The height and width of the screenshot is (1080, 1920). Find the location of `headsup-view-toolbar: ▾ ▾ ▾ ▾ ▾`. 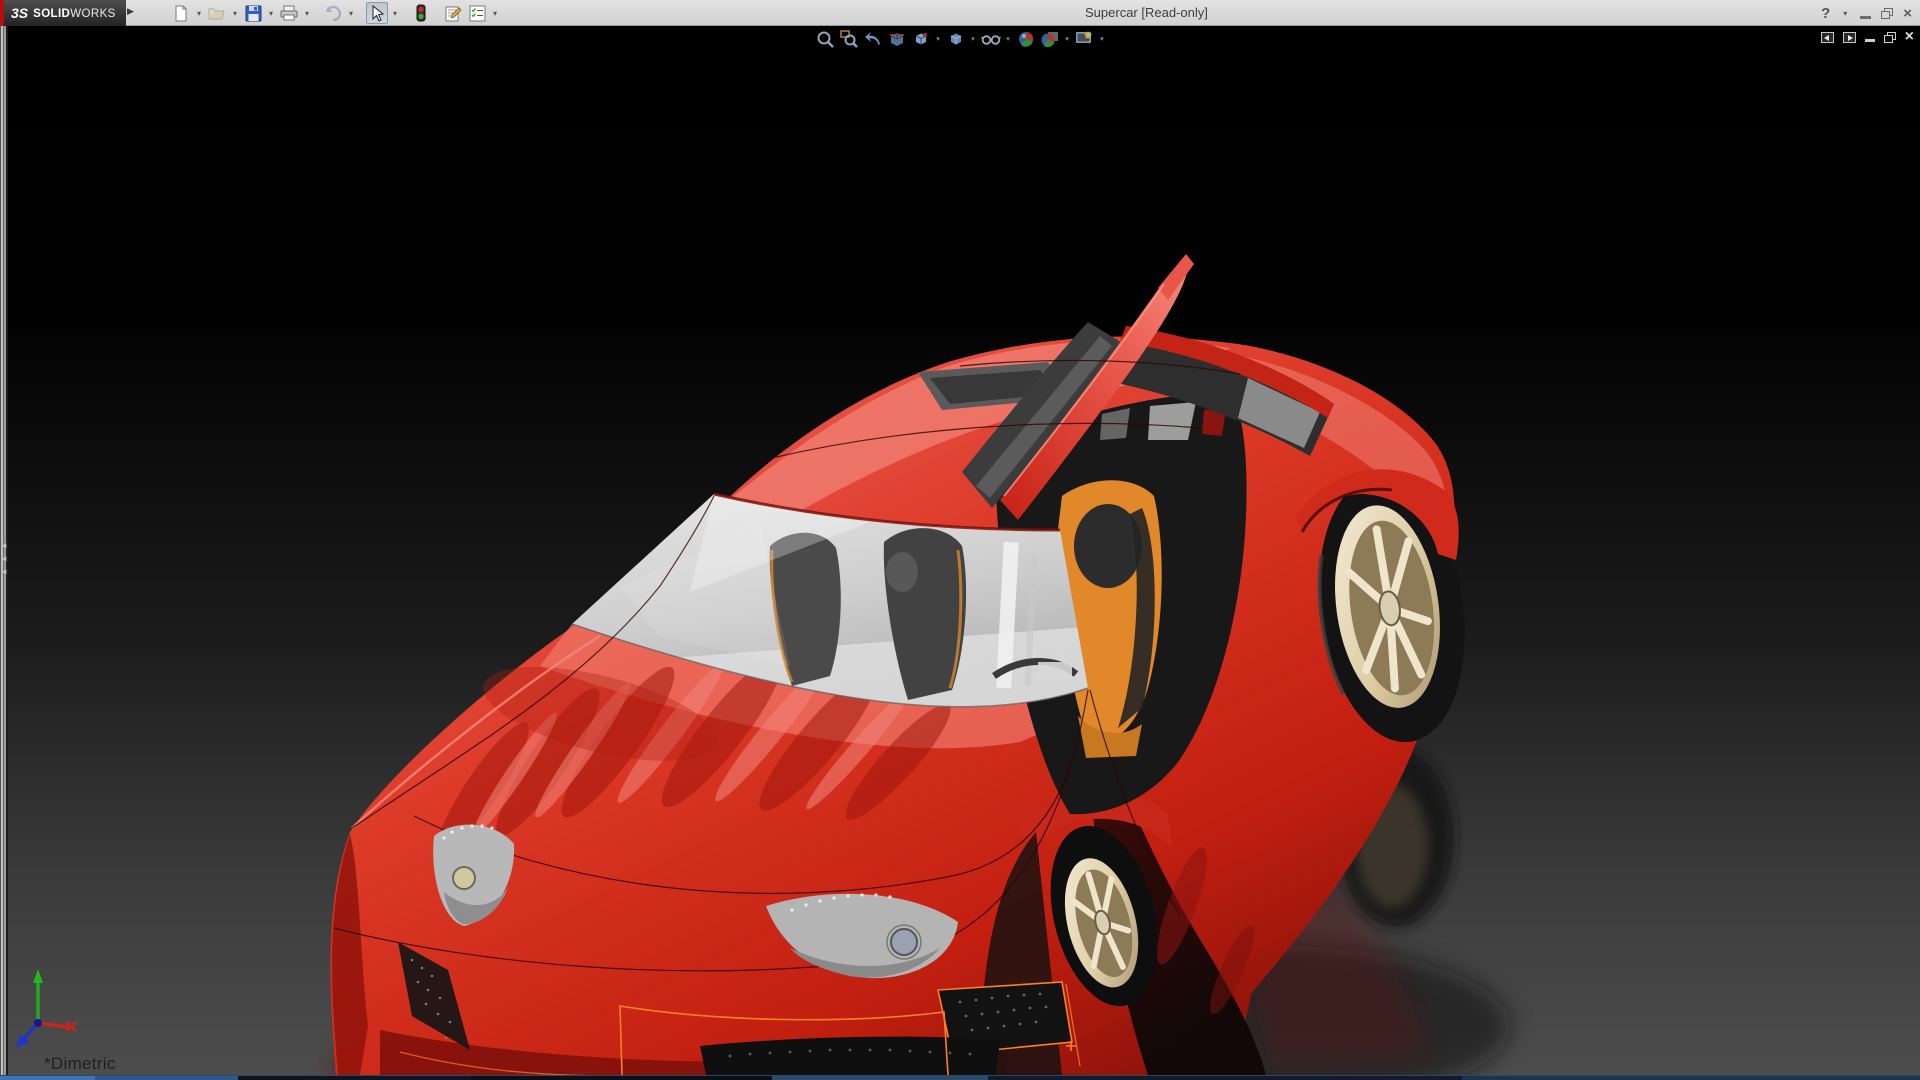

headsup-view-toolbar: ▾ ▾ ▾ ▾ ▾ is located at coordinates (960, 38).